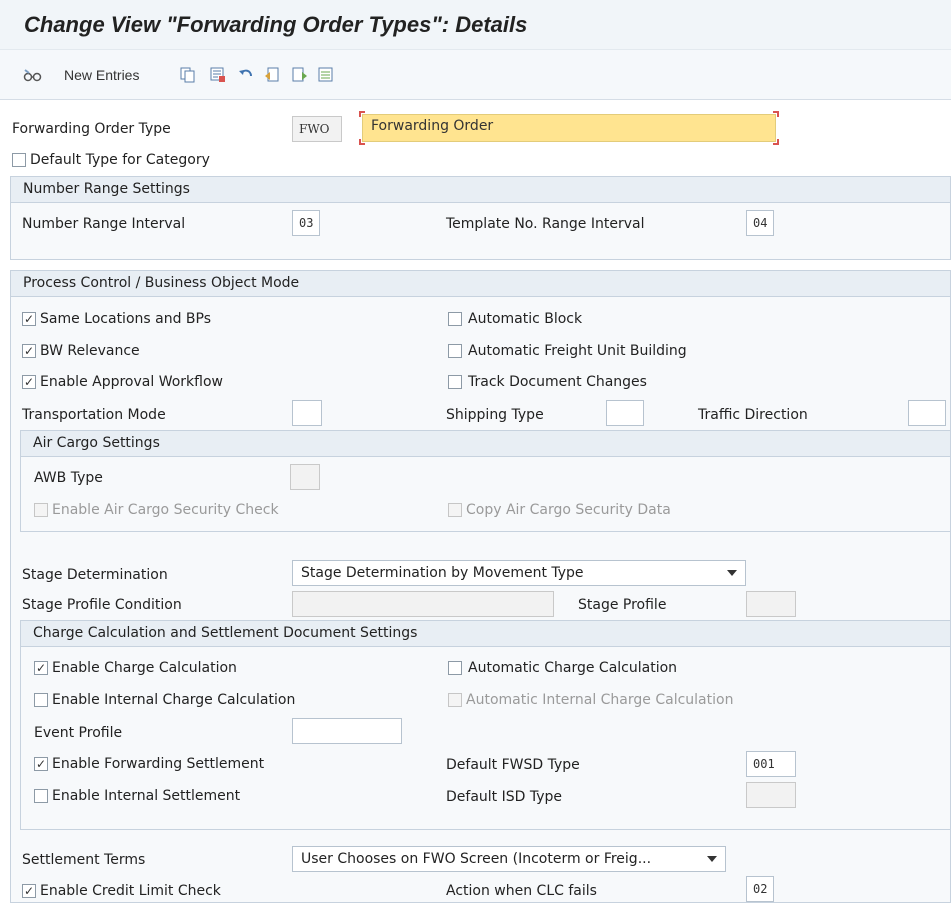 The height and width of the screenshot is (903, 951). What do you see at coordinates (41, 764) in the screenshot?
I see `enable-fwd-settlement-checkbox: ✓` at bounding box center [41, 764].